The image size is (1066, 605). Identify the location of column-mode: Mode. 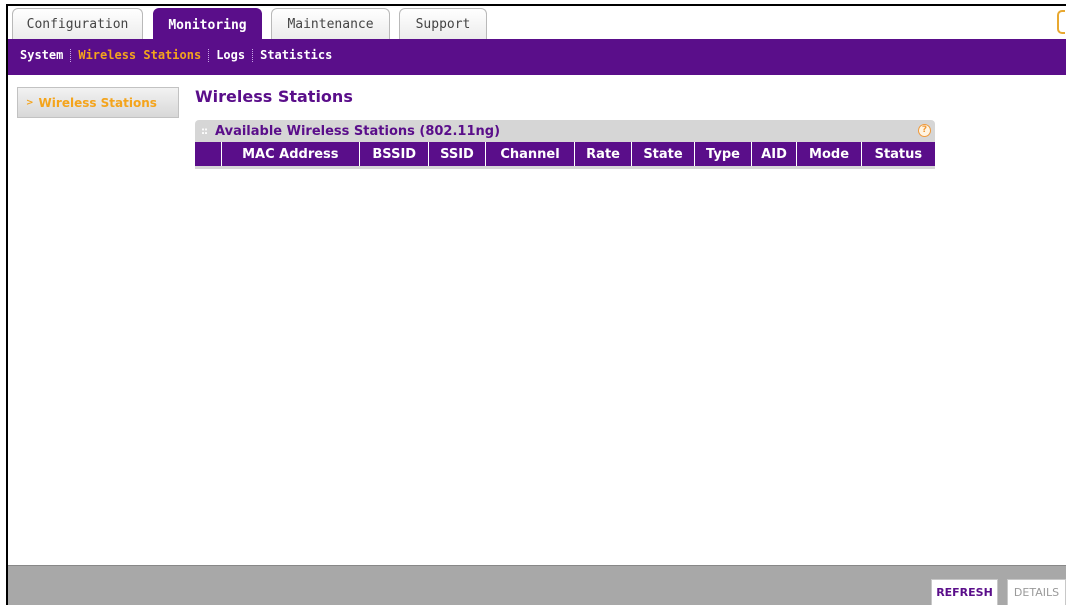
(829, 154).